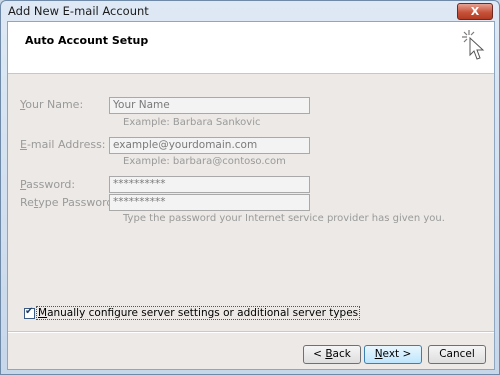 The width and height of the screenshot is (500, 375). What do you see at coordinates (457, 354) in the screenshot?
I see `cancel-button: Cancel` at bounding box center [457, 354].